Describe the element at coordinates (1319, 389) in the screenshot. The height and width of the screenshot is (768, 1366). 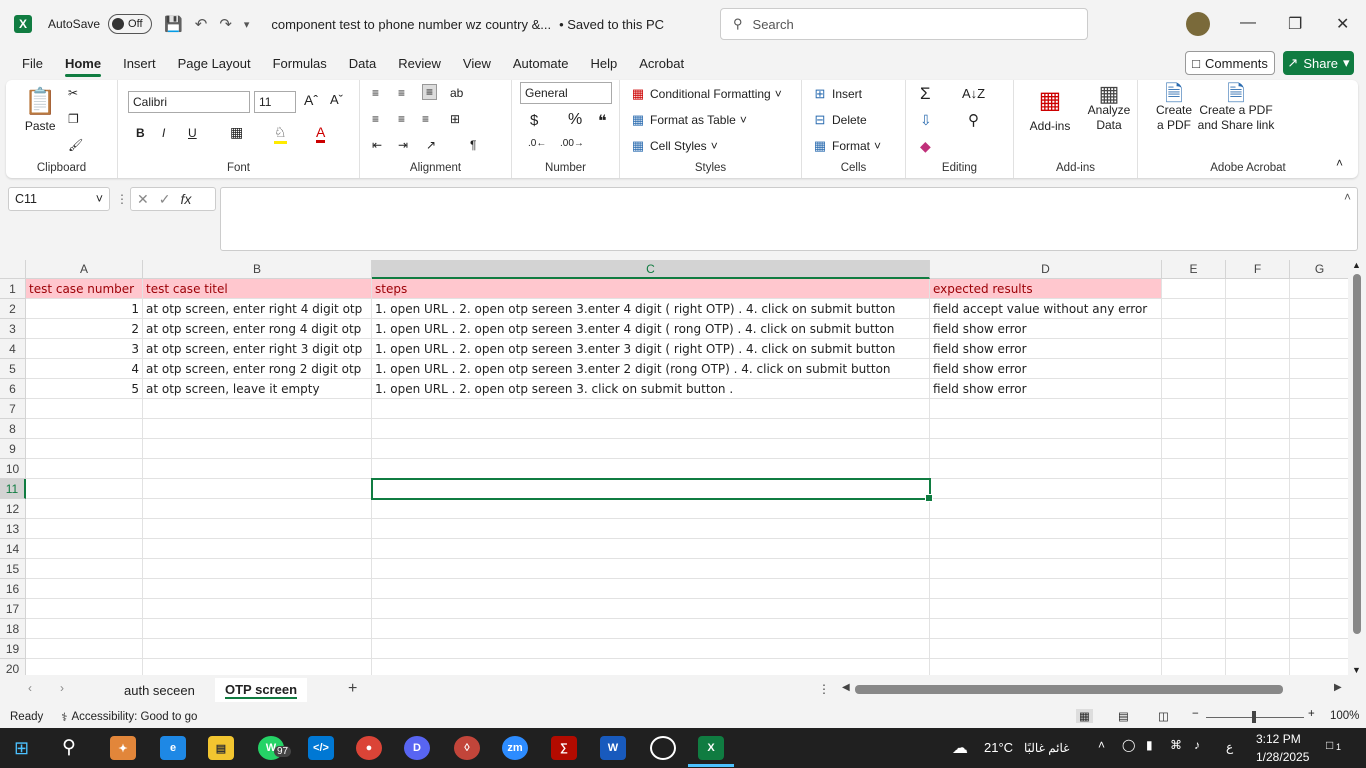
I see `cell-g6` at that location.